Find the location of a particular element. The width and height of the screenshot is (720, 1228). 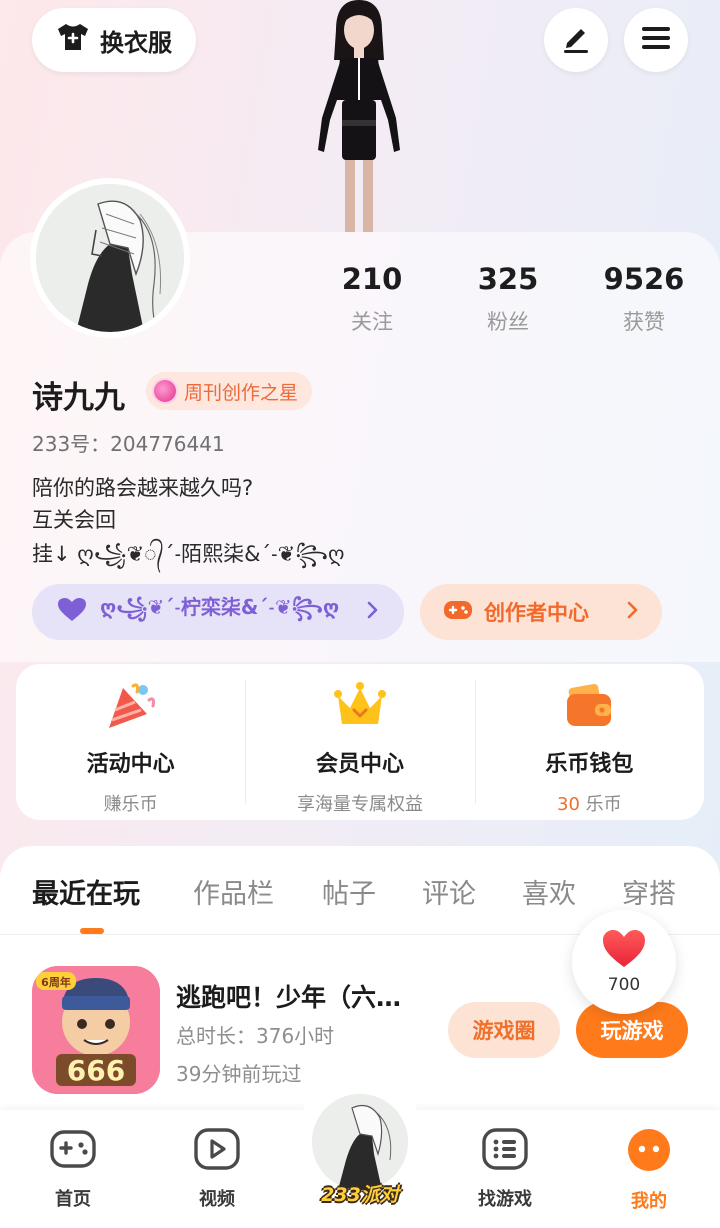

game-icon: 666 6周年 is located at coordinates (96, 1030).